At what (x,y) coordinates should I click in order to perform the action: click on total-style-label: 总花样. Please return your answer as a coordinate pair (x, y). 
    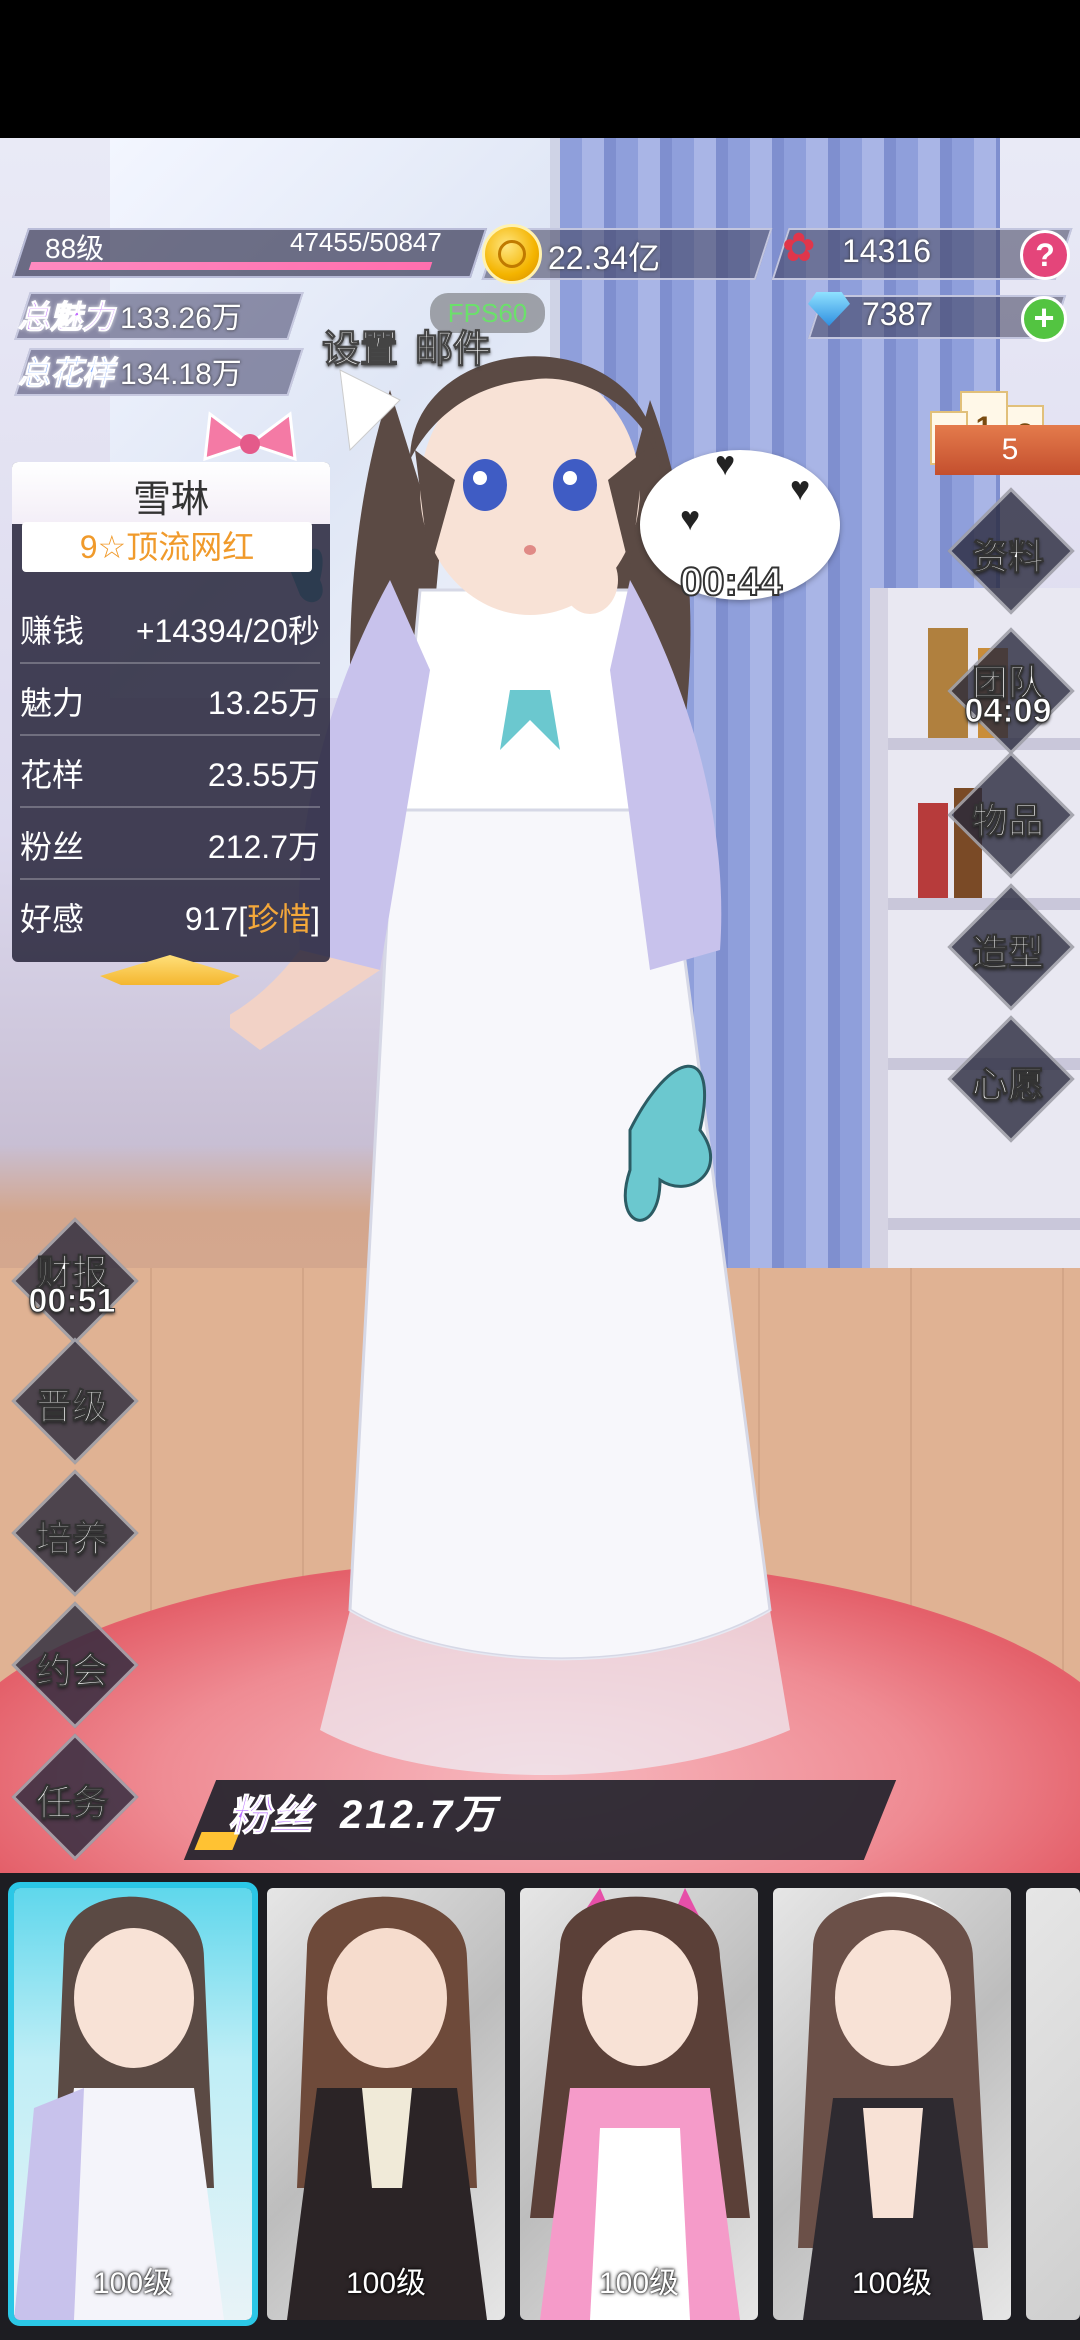
    Looking at the image, I should click on (66, 373).